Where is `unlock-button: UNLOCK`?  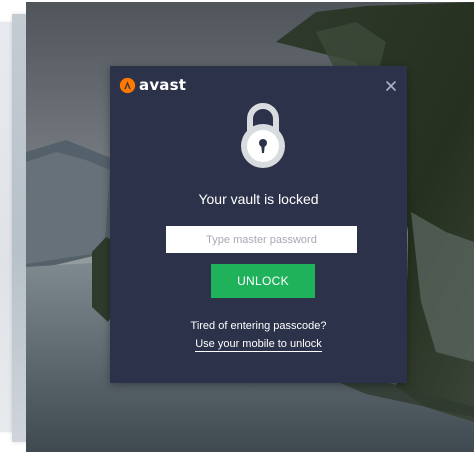 unlock-button: UNLOCK is located at coordinates (263, 281).